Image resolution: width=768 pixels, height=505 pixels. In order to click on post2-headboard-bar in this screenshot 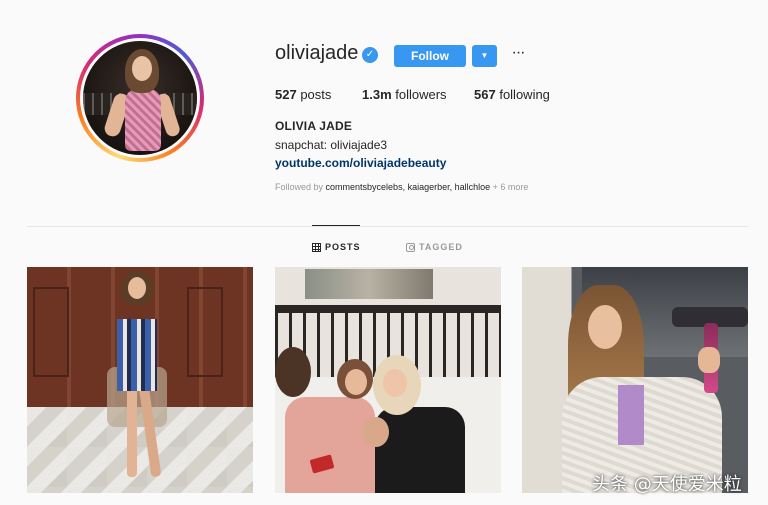, I will do `click(388, 309)`.